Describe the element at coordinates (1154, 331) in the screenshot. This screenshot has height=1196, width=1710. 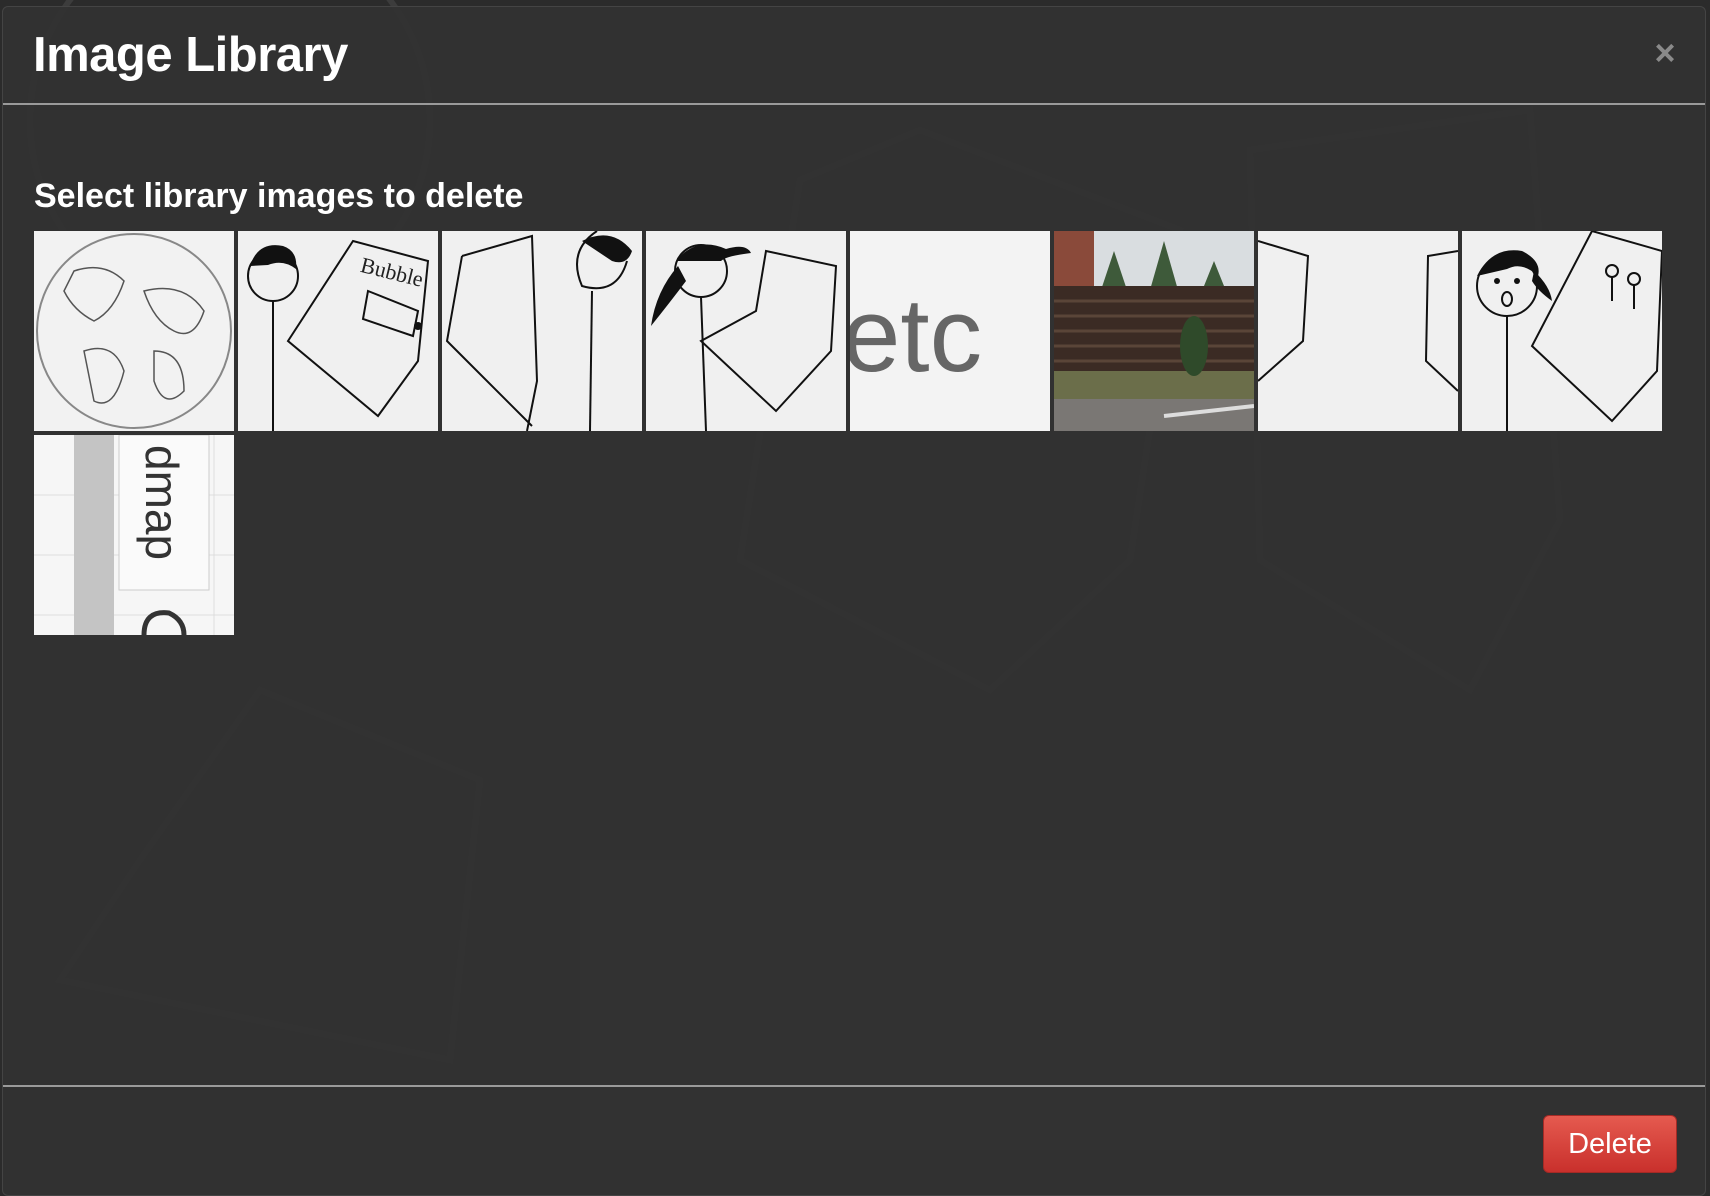
I see `thumbnail-fence-photo-icon` at that location.